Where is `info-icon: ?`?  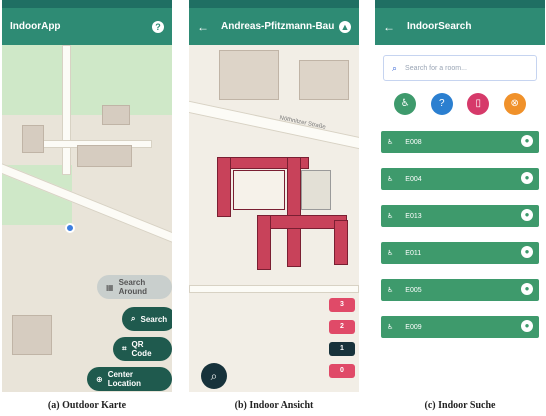
info-icon: ? is located at coordinates (441, 104).